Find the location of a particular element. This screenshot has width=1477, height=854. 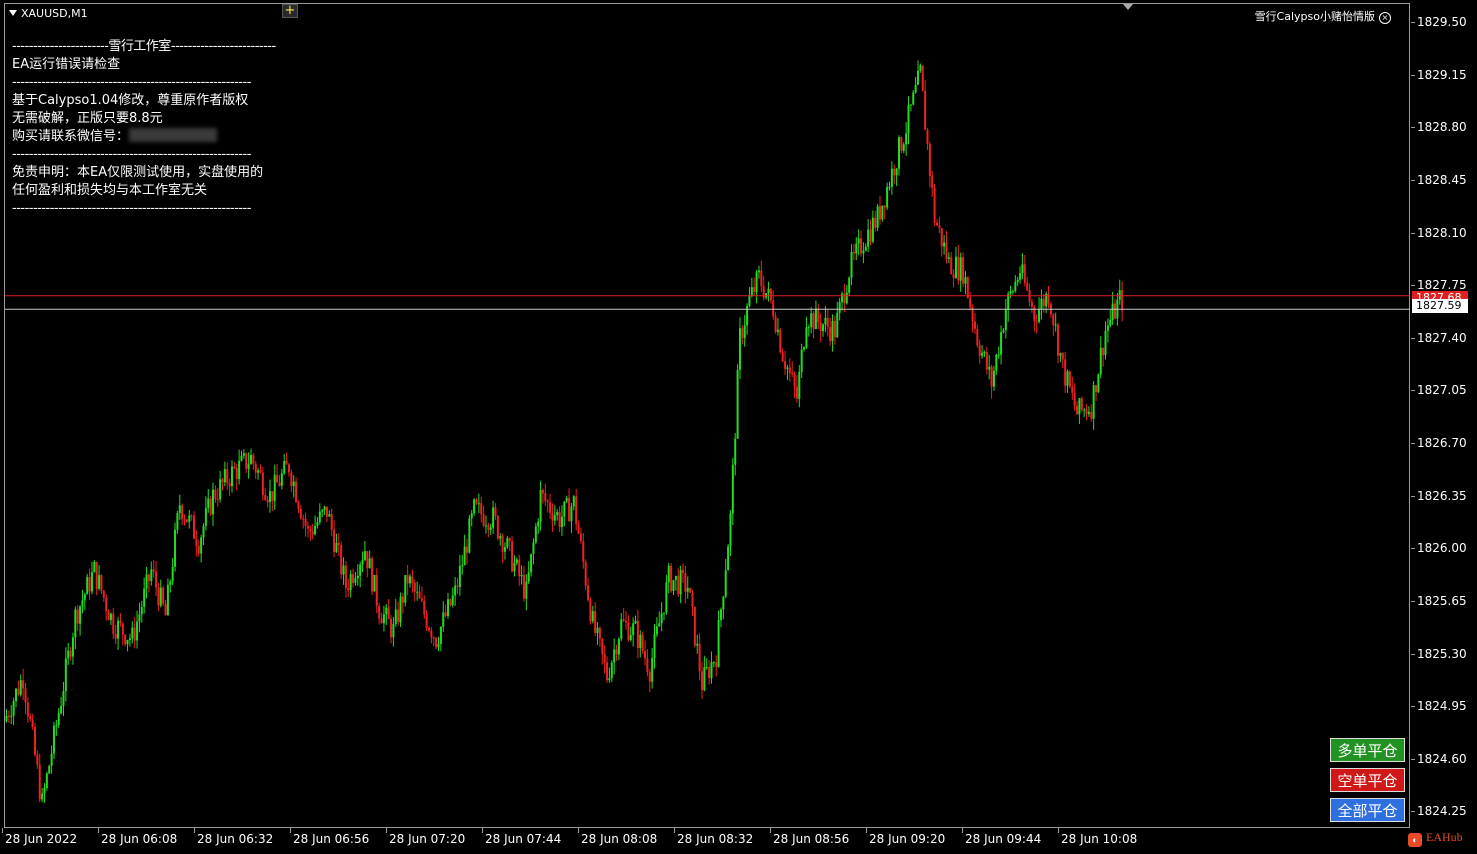

eahub-logo-icon: ◐ is located at coordinates (1415, 840).